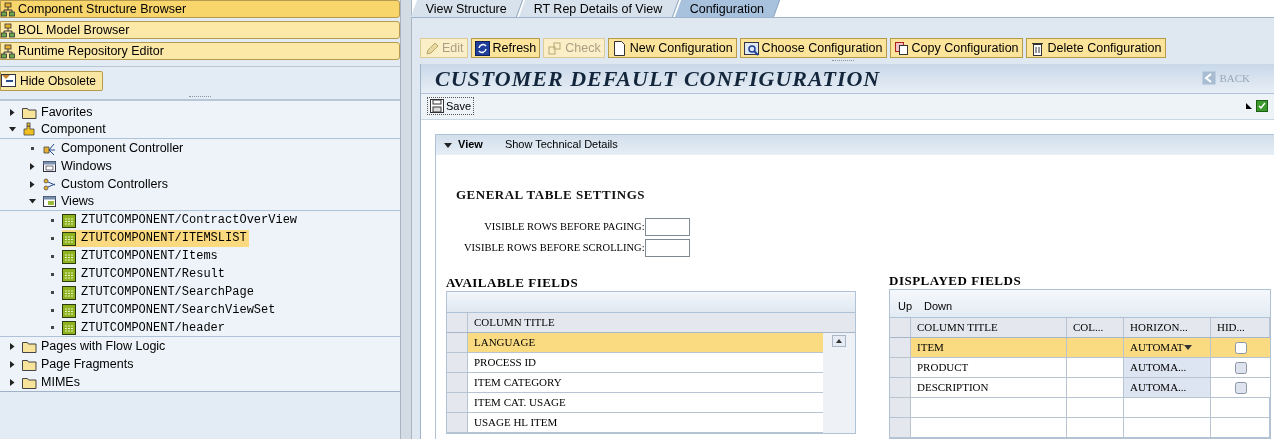 The image size is (1274, 439). What do you see at coordinates (619, 48) in the screenshot?
I see `document-icon` at bounding box center [619, 48].